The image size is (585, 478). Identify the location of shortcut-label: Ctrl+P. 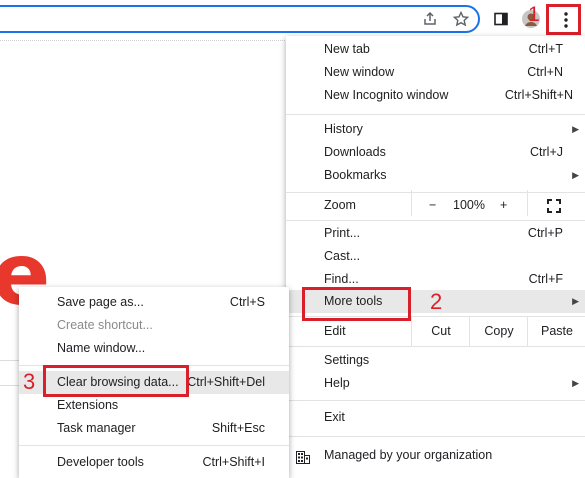
(545, 233).